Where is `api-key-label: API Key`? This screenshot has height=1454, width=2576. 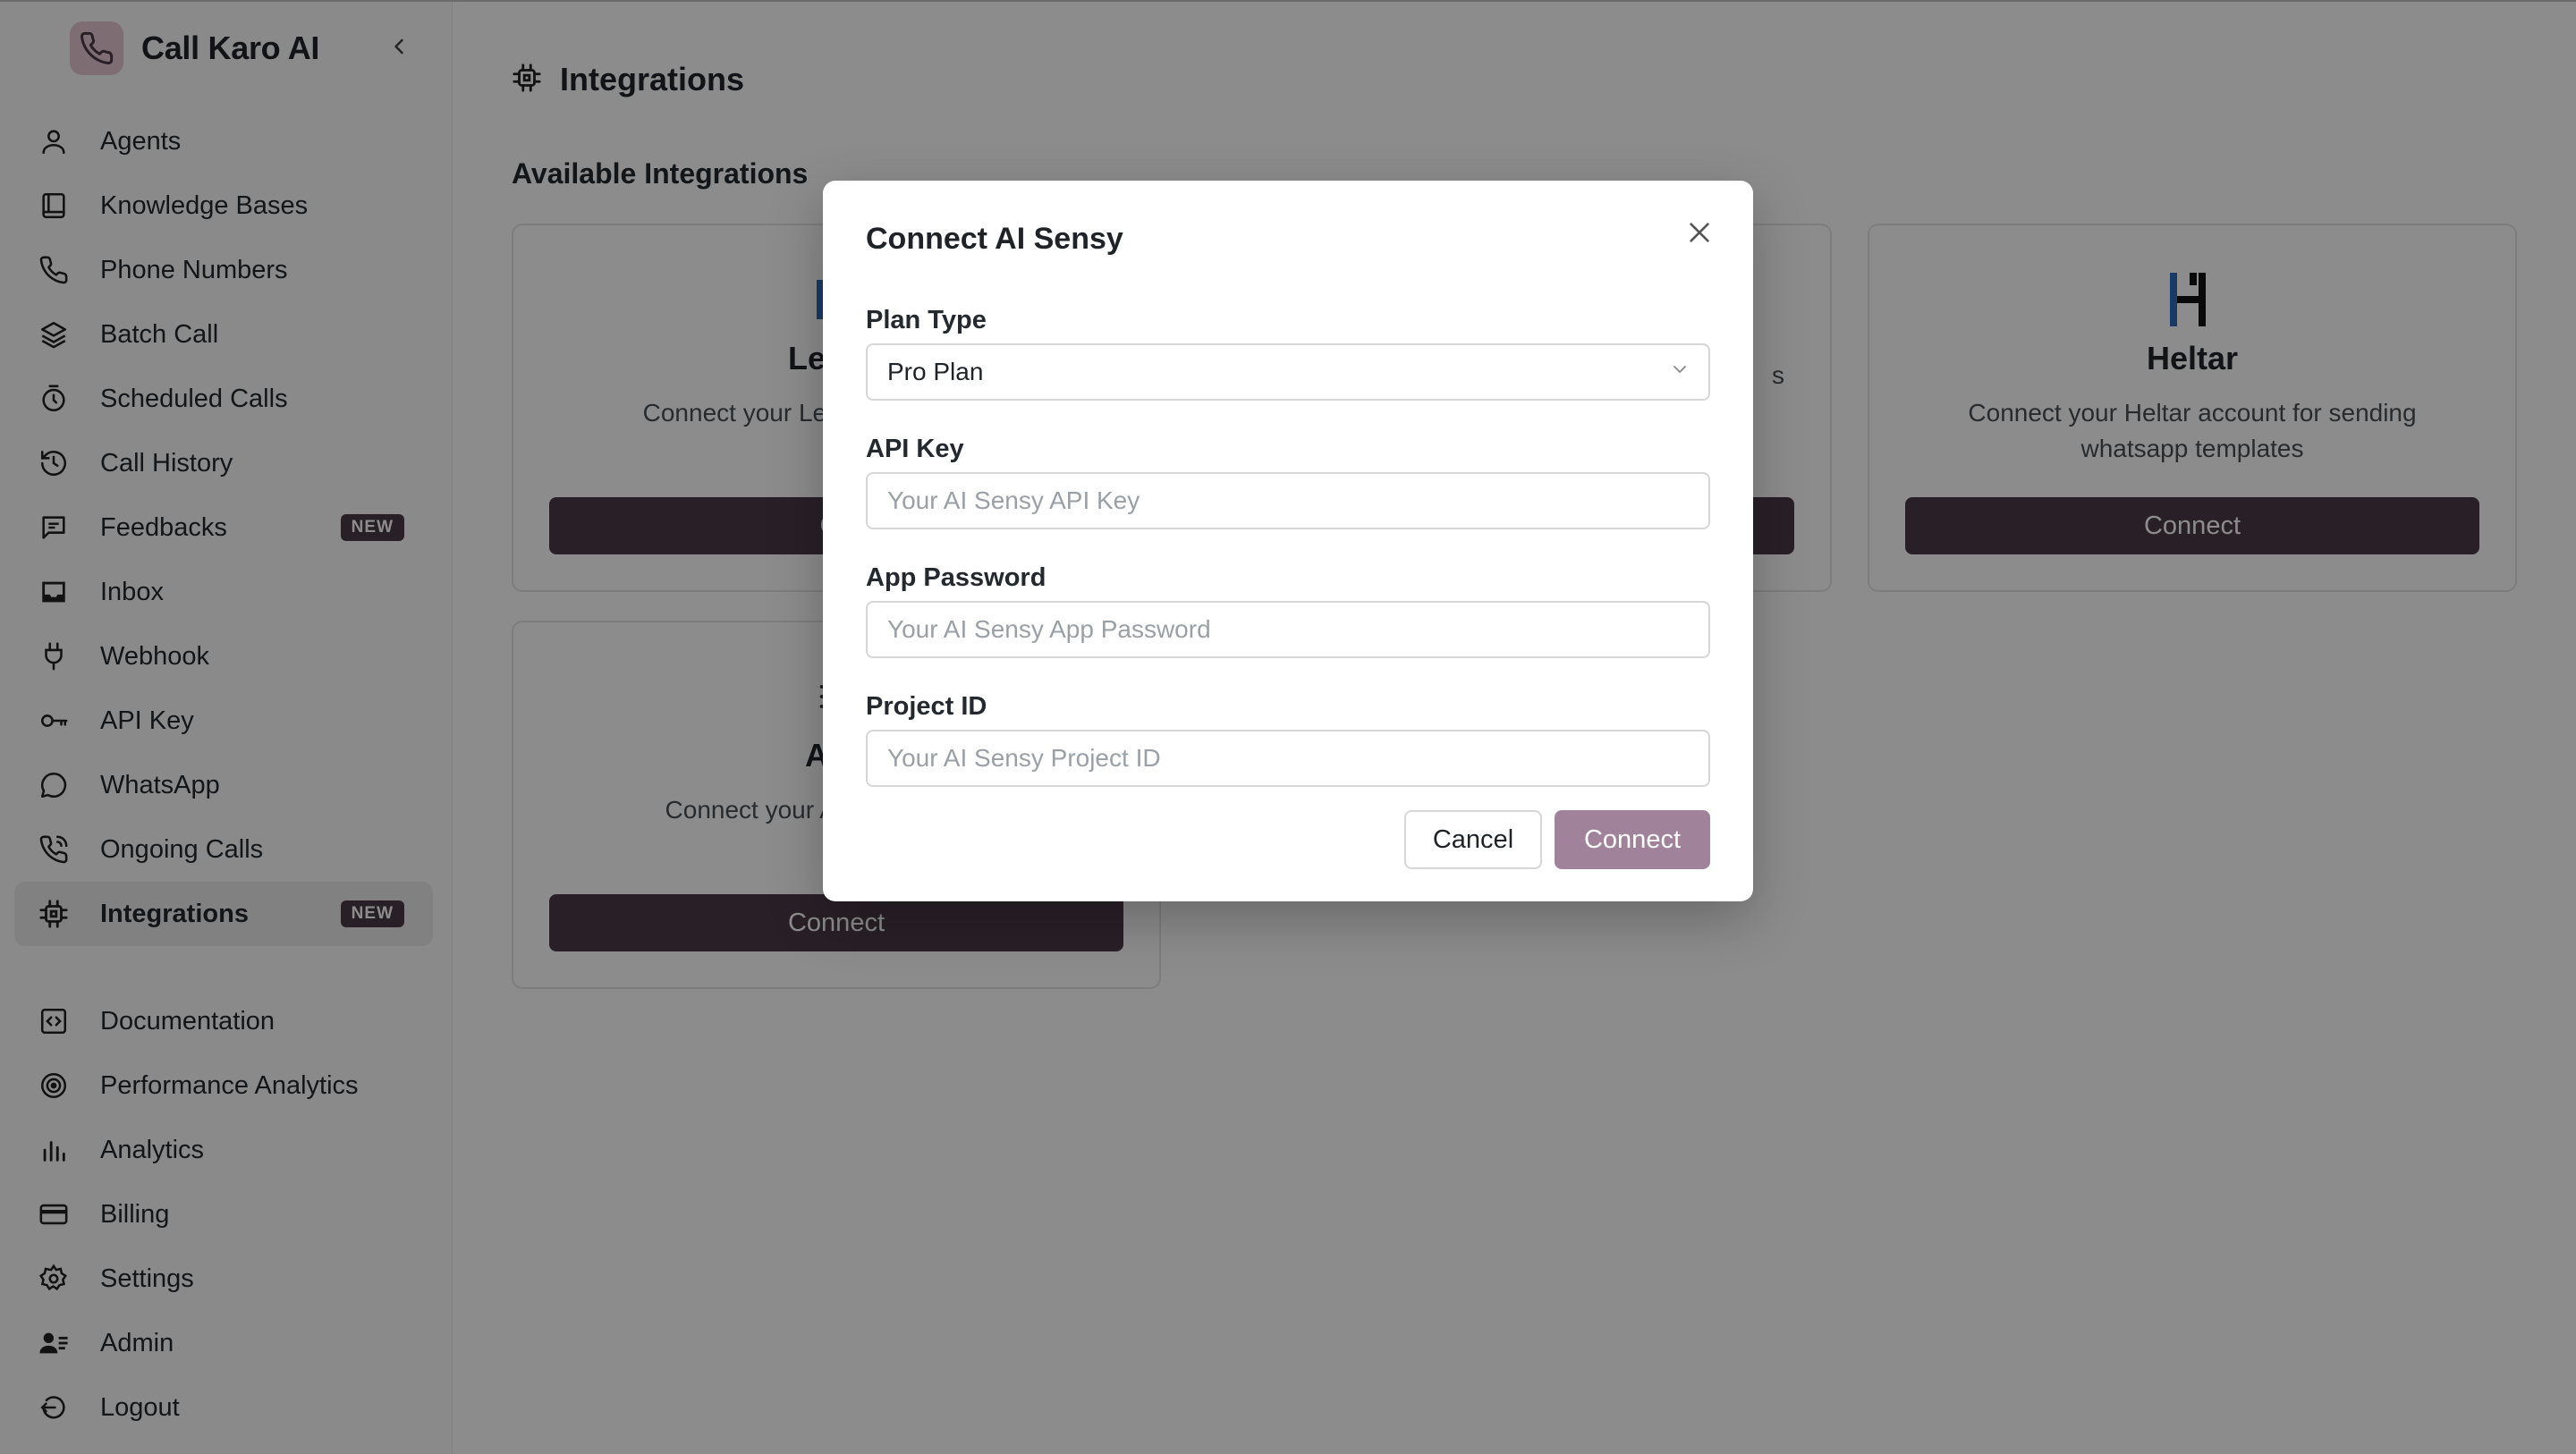 api-key-label: API Key is located at coordinates (915, 449).